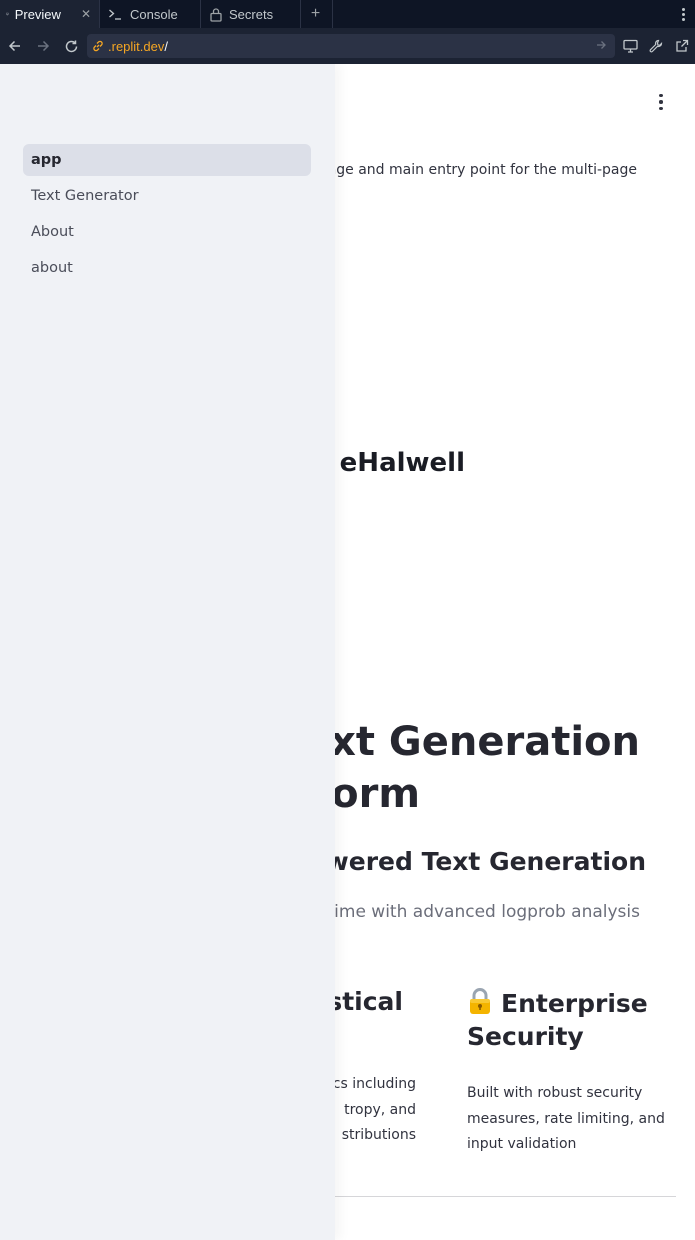  Describe the element at coordinates (167, 160) in the screenshot. I see `sidebar-item-app: app` at that location.